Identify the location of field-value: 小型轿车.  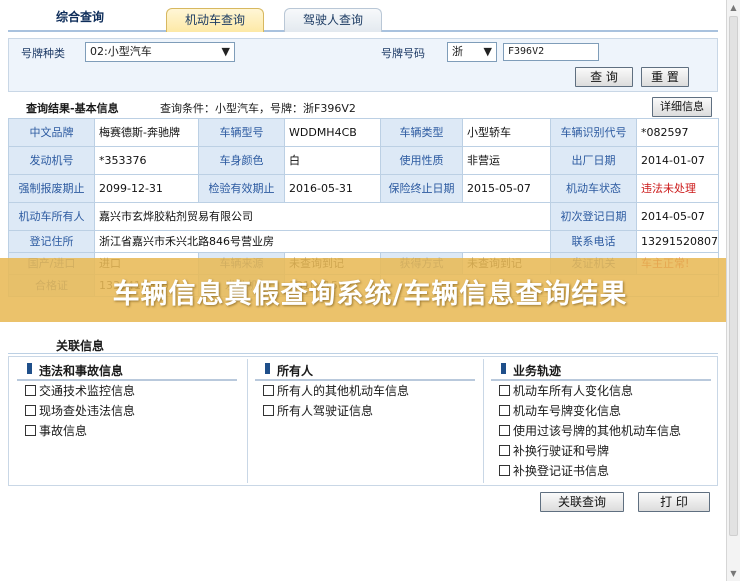
(506, 132).